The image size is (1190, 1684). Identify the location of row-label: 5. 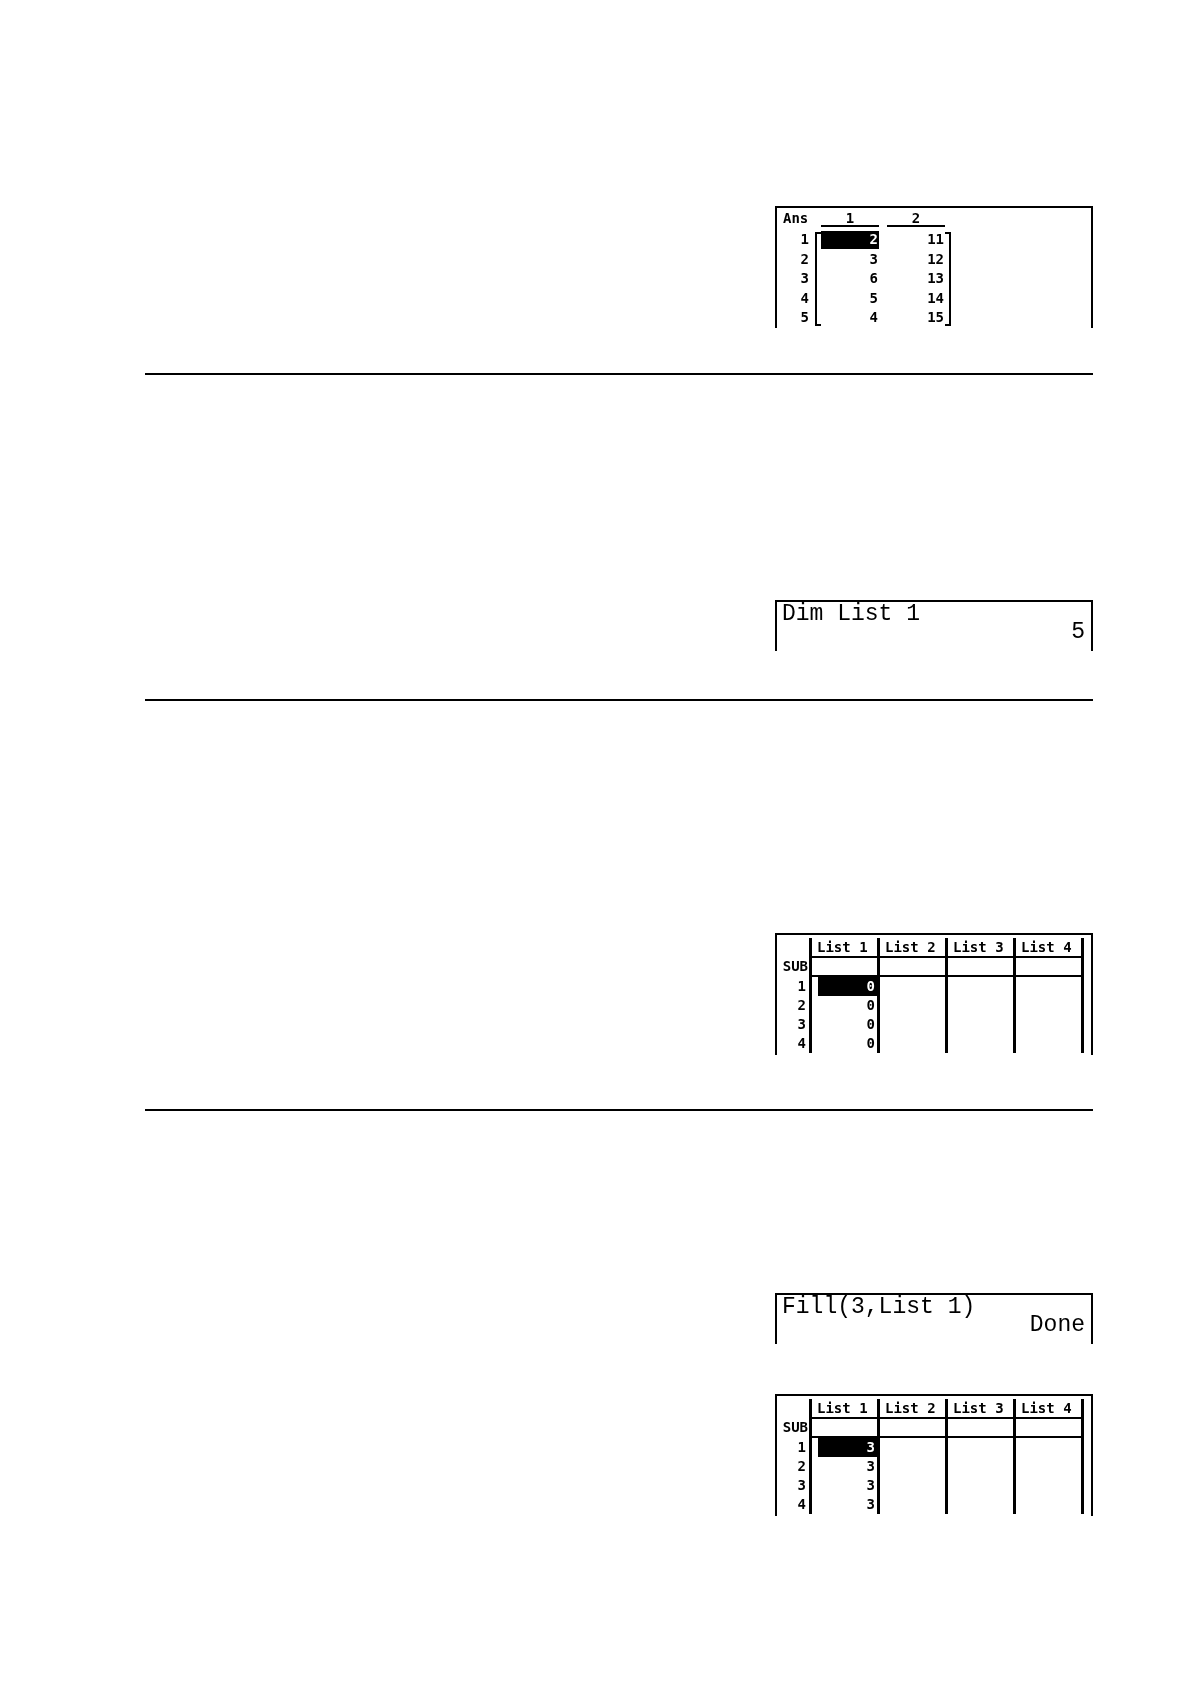
(804, 317).